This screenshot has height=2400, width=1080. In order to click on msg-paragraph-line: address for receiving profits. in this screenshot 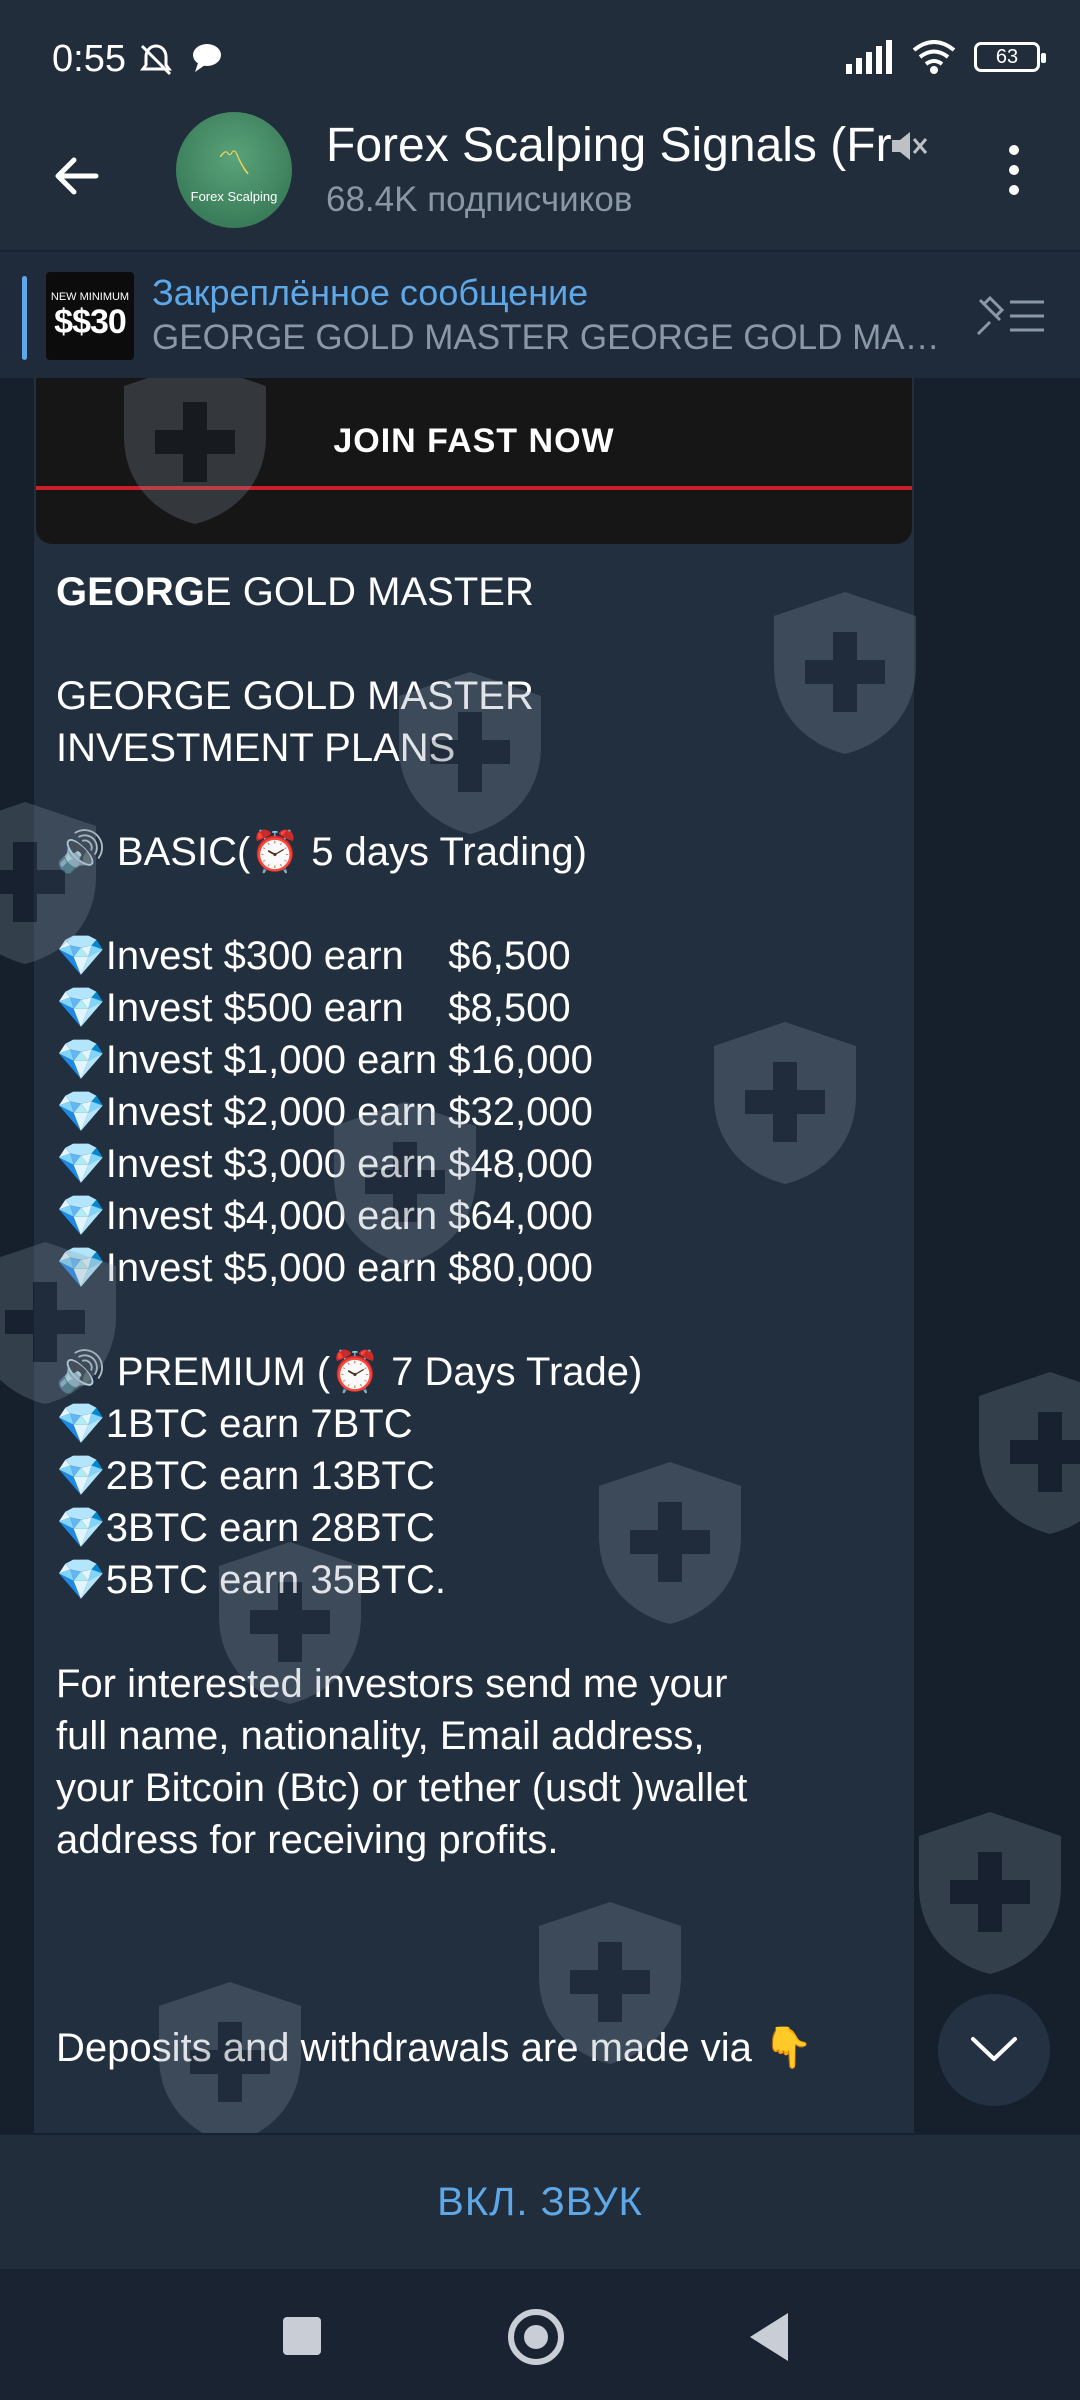, I will do `click(307, 1840)`.